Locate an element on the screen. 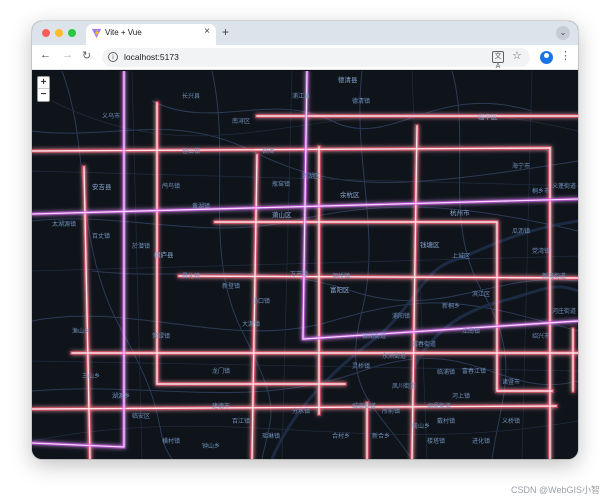 The height and width of the screenshot is (500, 610). map-place-label: 分水镇 is located at coordinates (301, 411).